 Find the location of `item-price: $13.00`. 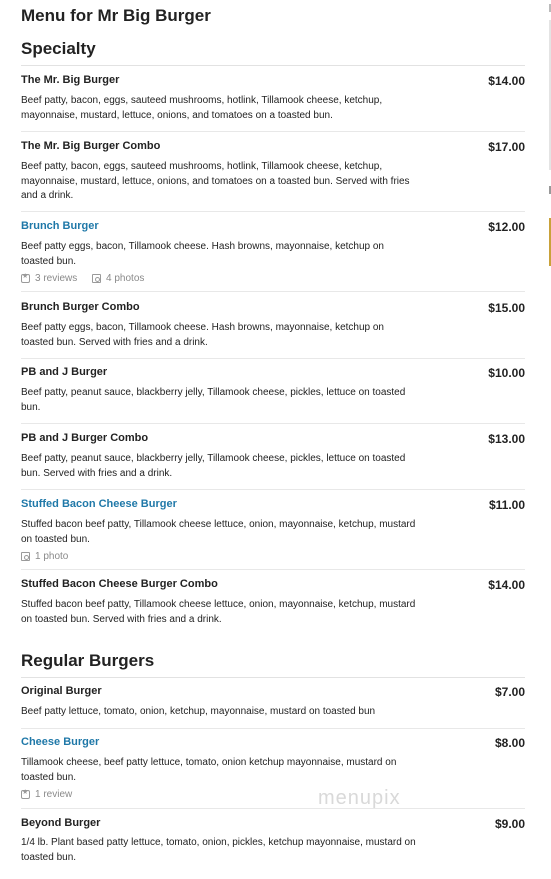

item-price: $13.00 is located at coordinates (506, 439).